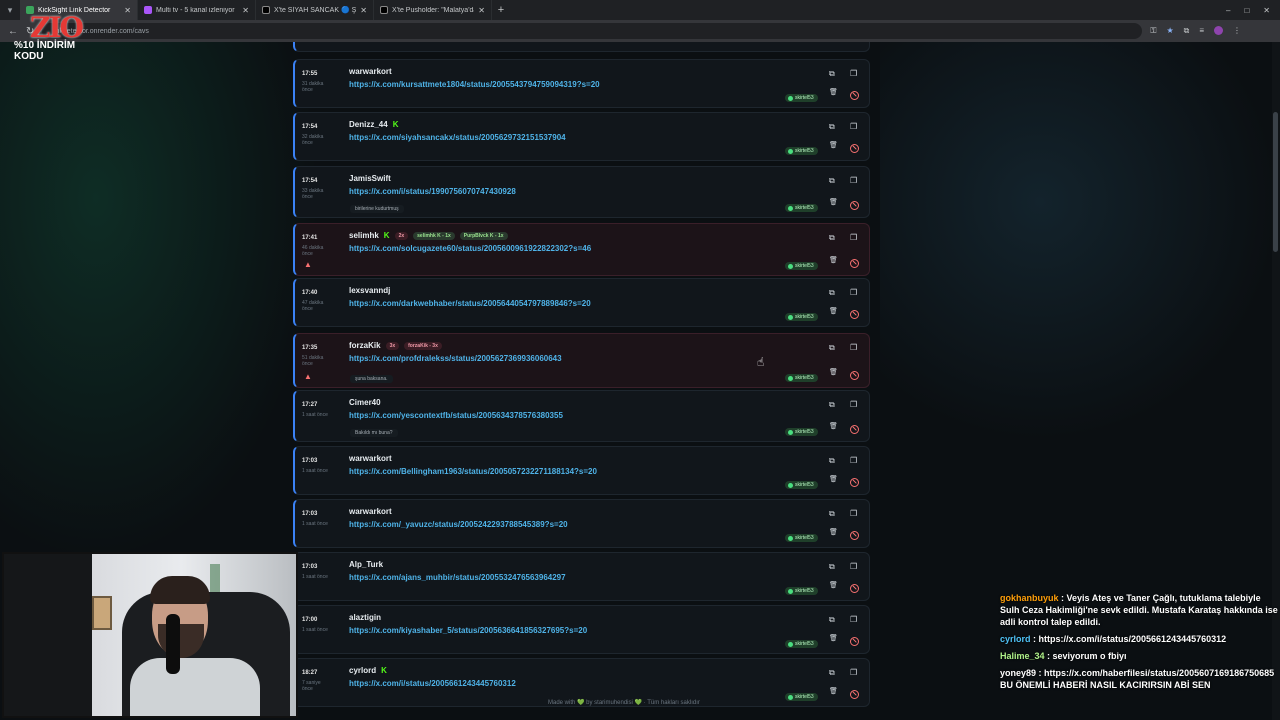  Describe the element at coordinates (370, 178) in the screenshot. I see `card-username: JamisSwift` at that location.